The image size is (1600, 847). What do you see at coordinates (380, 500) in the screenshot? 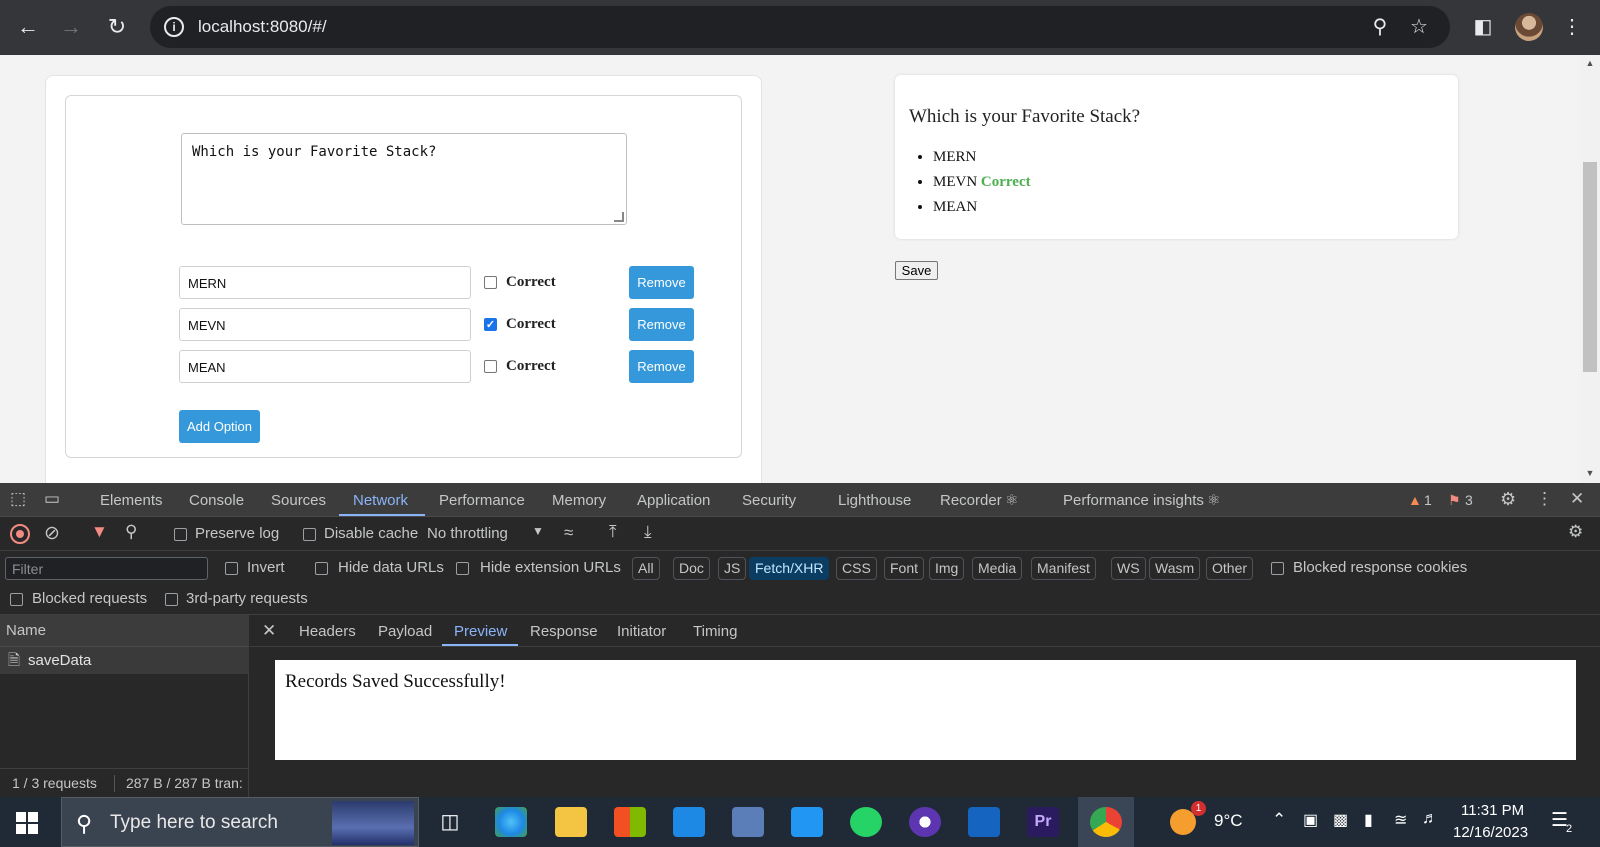
I see `tab-network: Network` at bounding box center [380, 500].